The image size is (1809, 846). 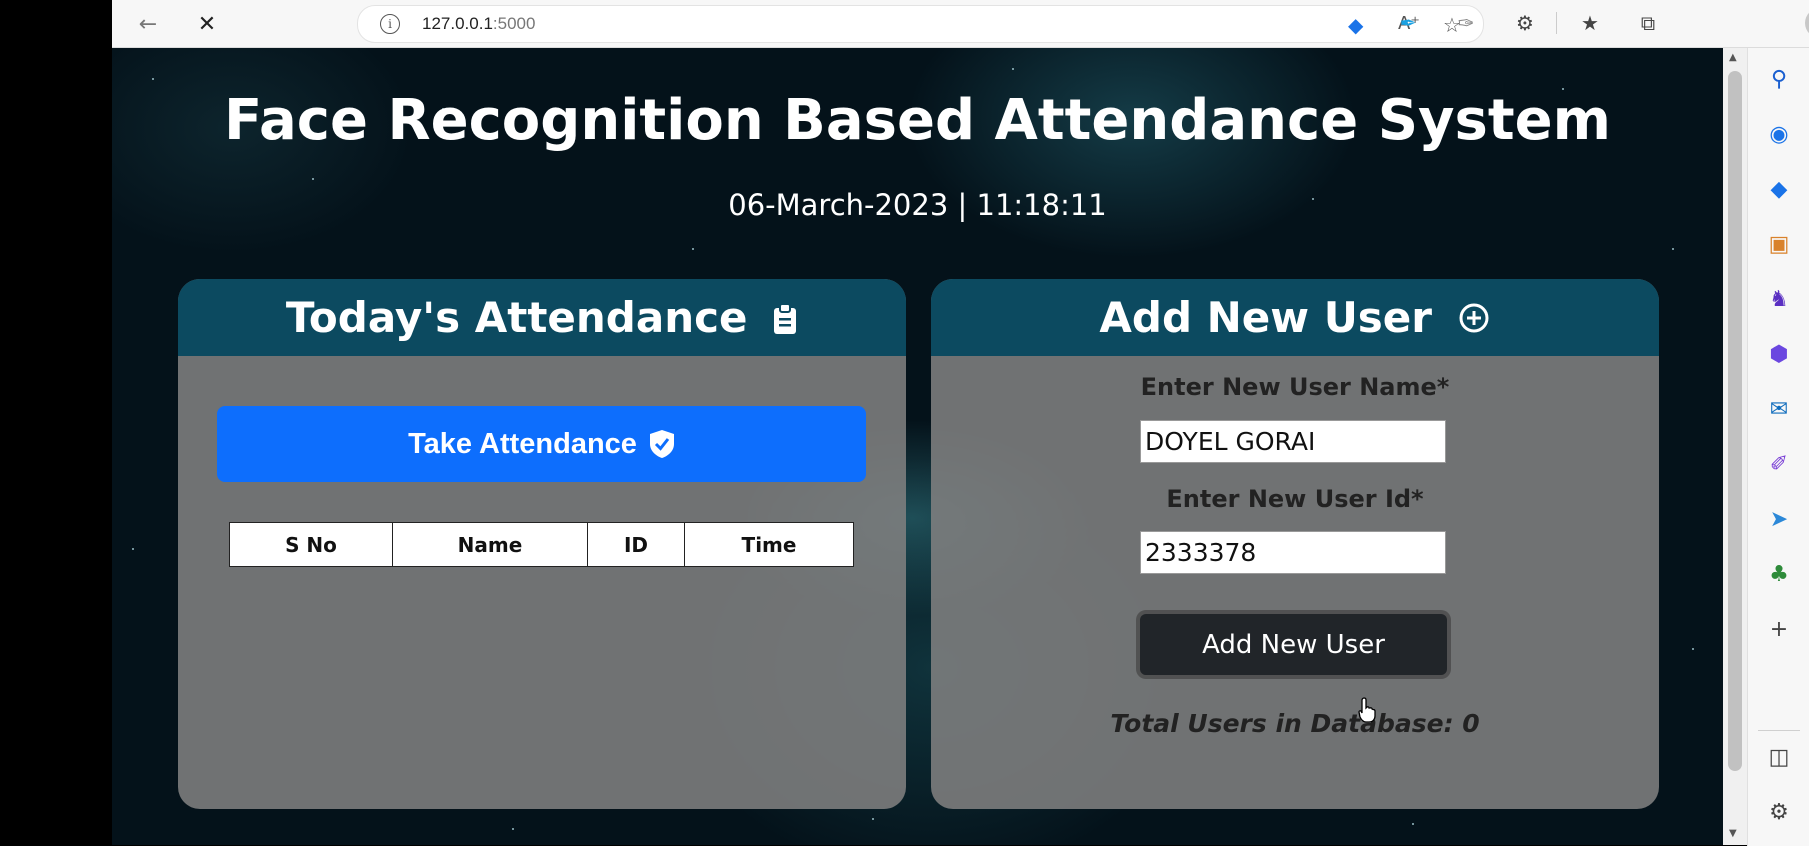 I want to click on url-text: 127.0.0.1:5000, so click(x=478, y=24).